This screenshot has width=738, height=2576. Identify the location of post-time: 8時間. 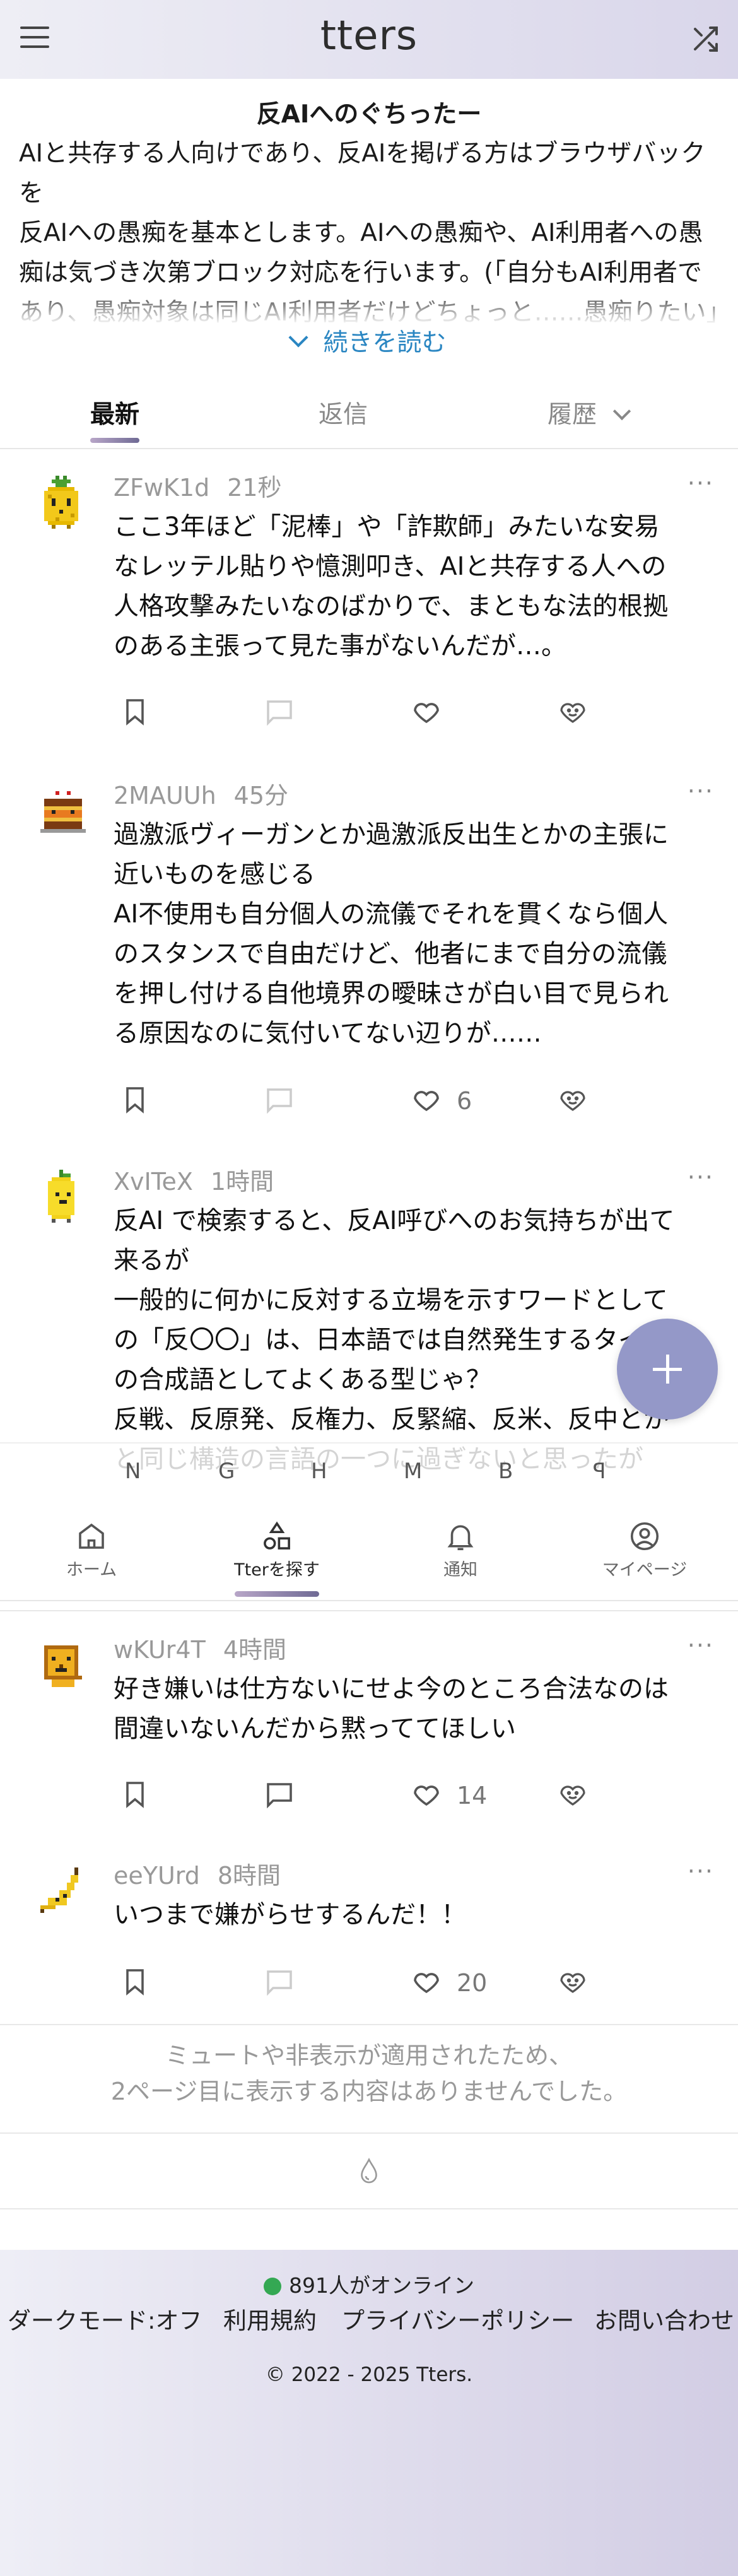
(249, 1876).